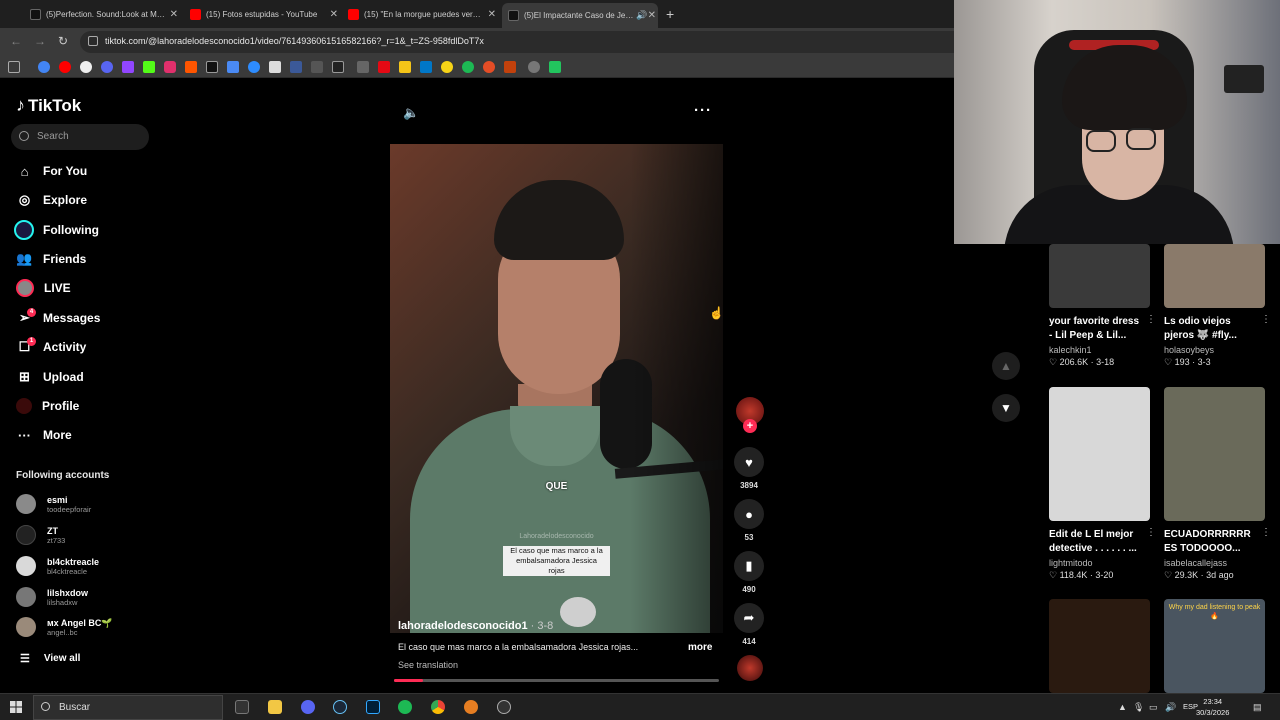 The width and height of the screenshot is (1280, 720). What do you see at coordinates (749, 618) in the screenshot?
I see `share-icon: ➦` at bounding box center [749, 618].